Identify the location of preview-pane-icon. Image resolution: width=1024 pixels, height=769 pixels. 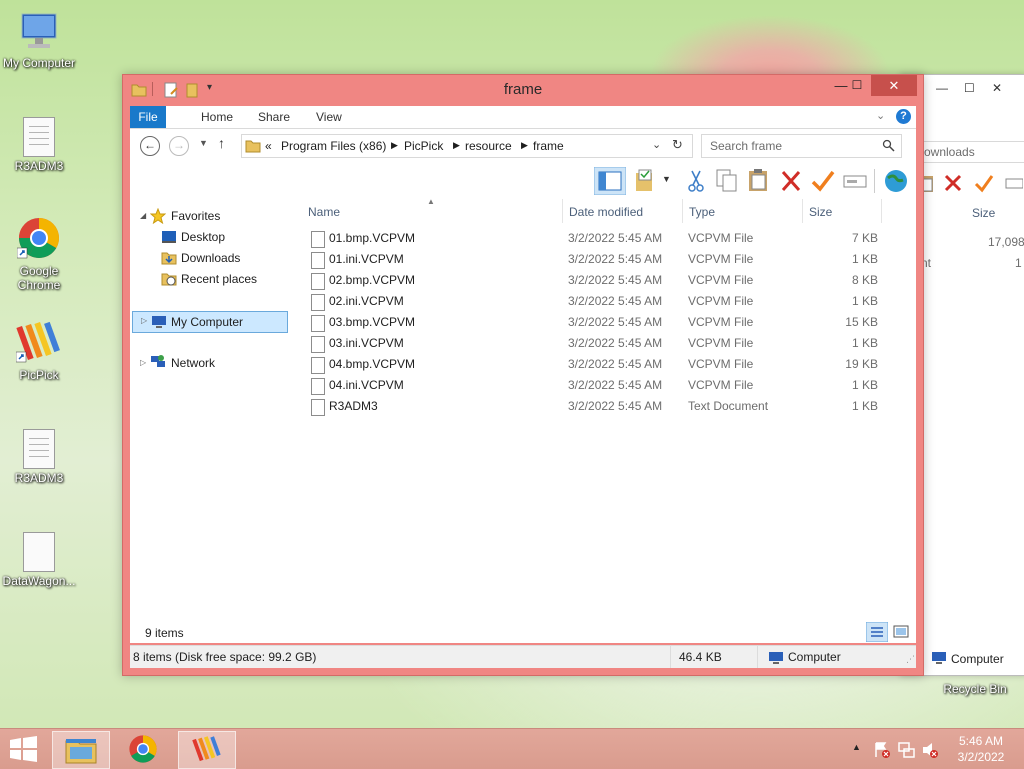
(610, 181).